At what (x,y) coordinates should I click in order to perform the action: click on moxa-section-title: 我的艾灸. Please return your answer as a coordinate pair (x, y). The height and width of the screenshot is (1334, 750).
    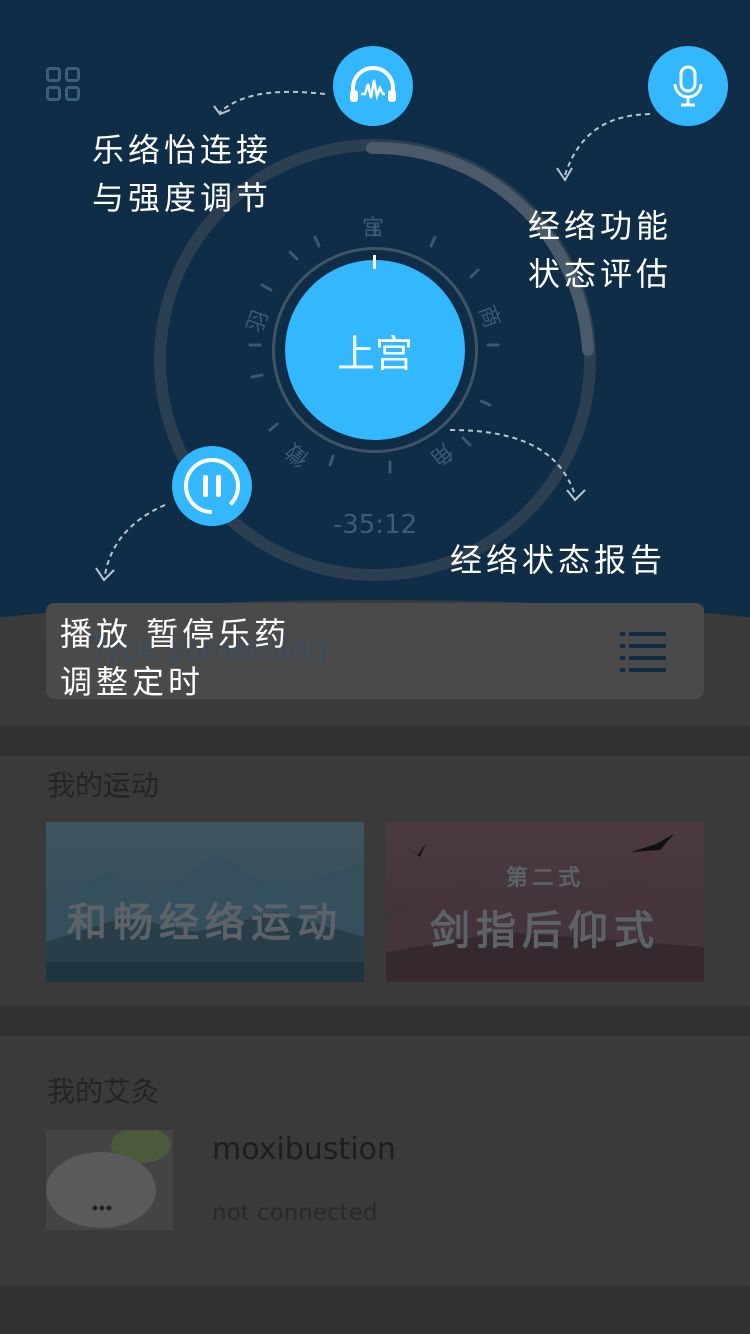
    Looking at the image, I should click on (103, 1091).